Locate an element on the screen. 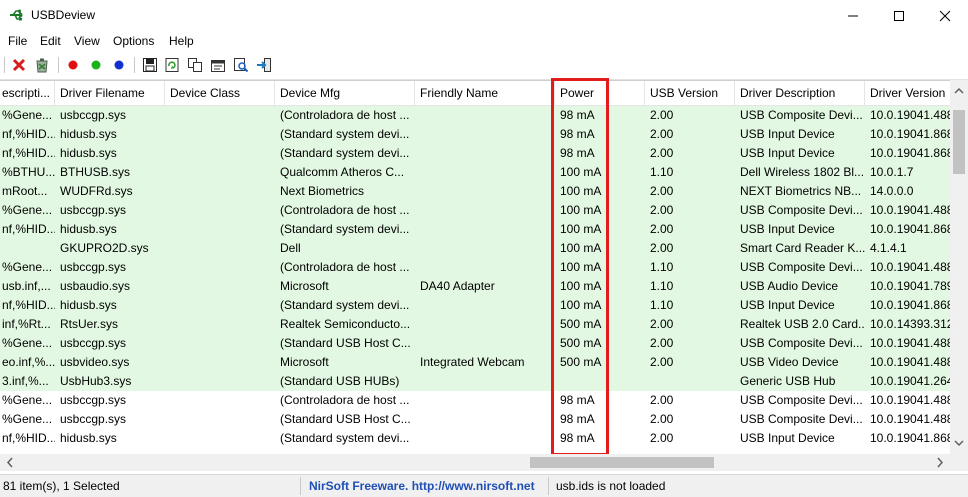 The image size is (968, 497). column-header-friendly-name: Friendly Name is located at coordinates (485, 93).